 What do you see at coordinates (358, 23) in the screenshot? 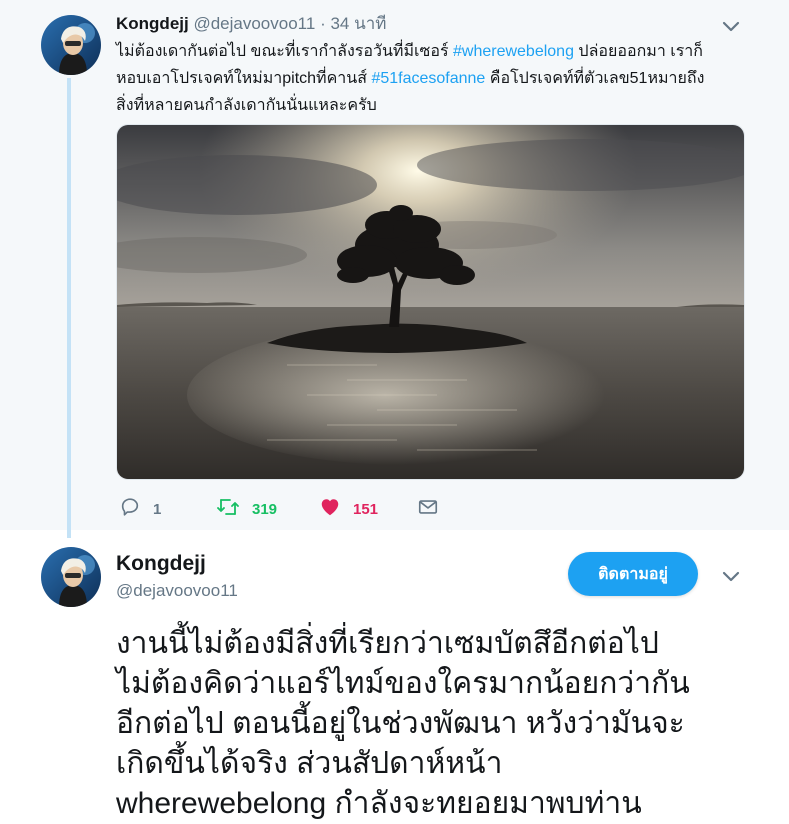
I see `tweet-timestamp: 34 นาที` at bounding box center [358, 23].